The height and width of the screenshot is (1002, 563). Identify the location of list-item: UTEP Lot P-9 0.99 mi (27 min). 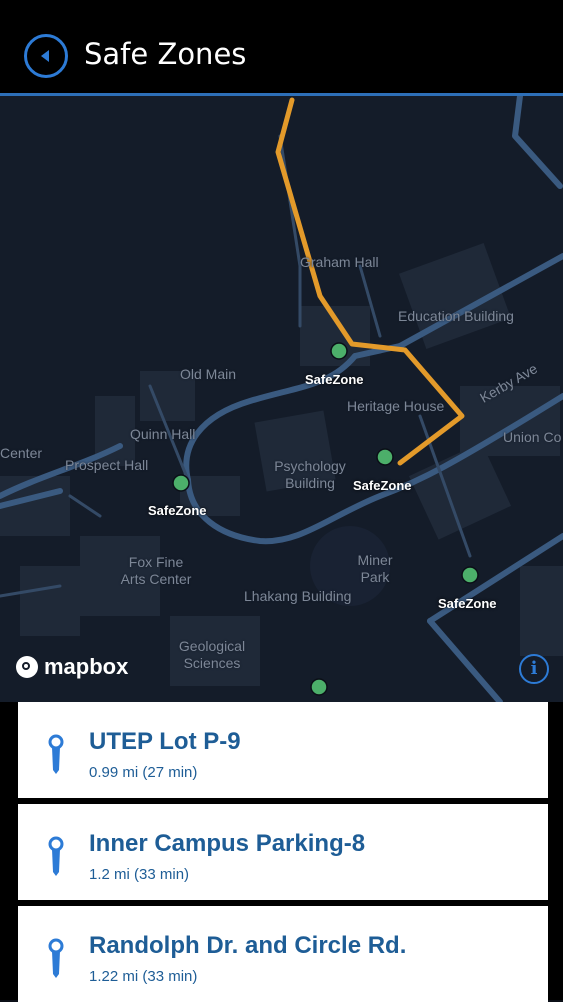
(283, 750).